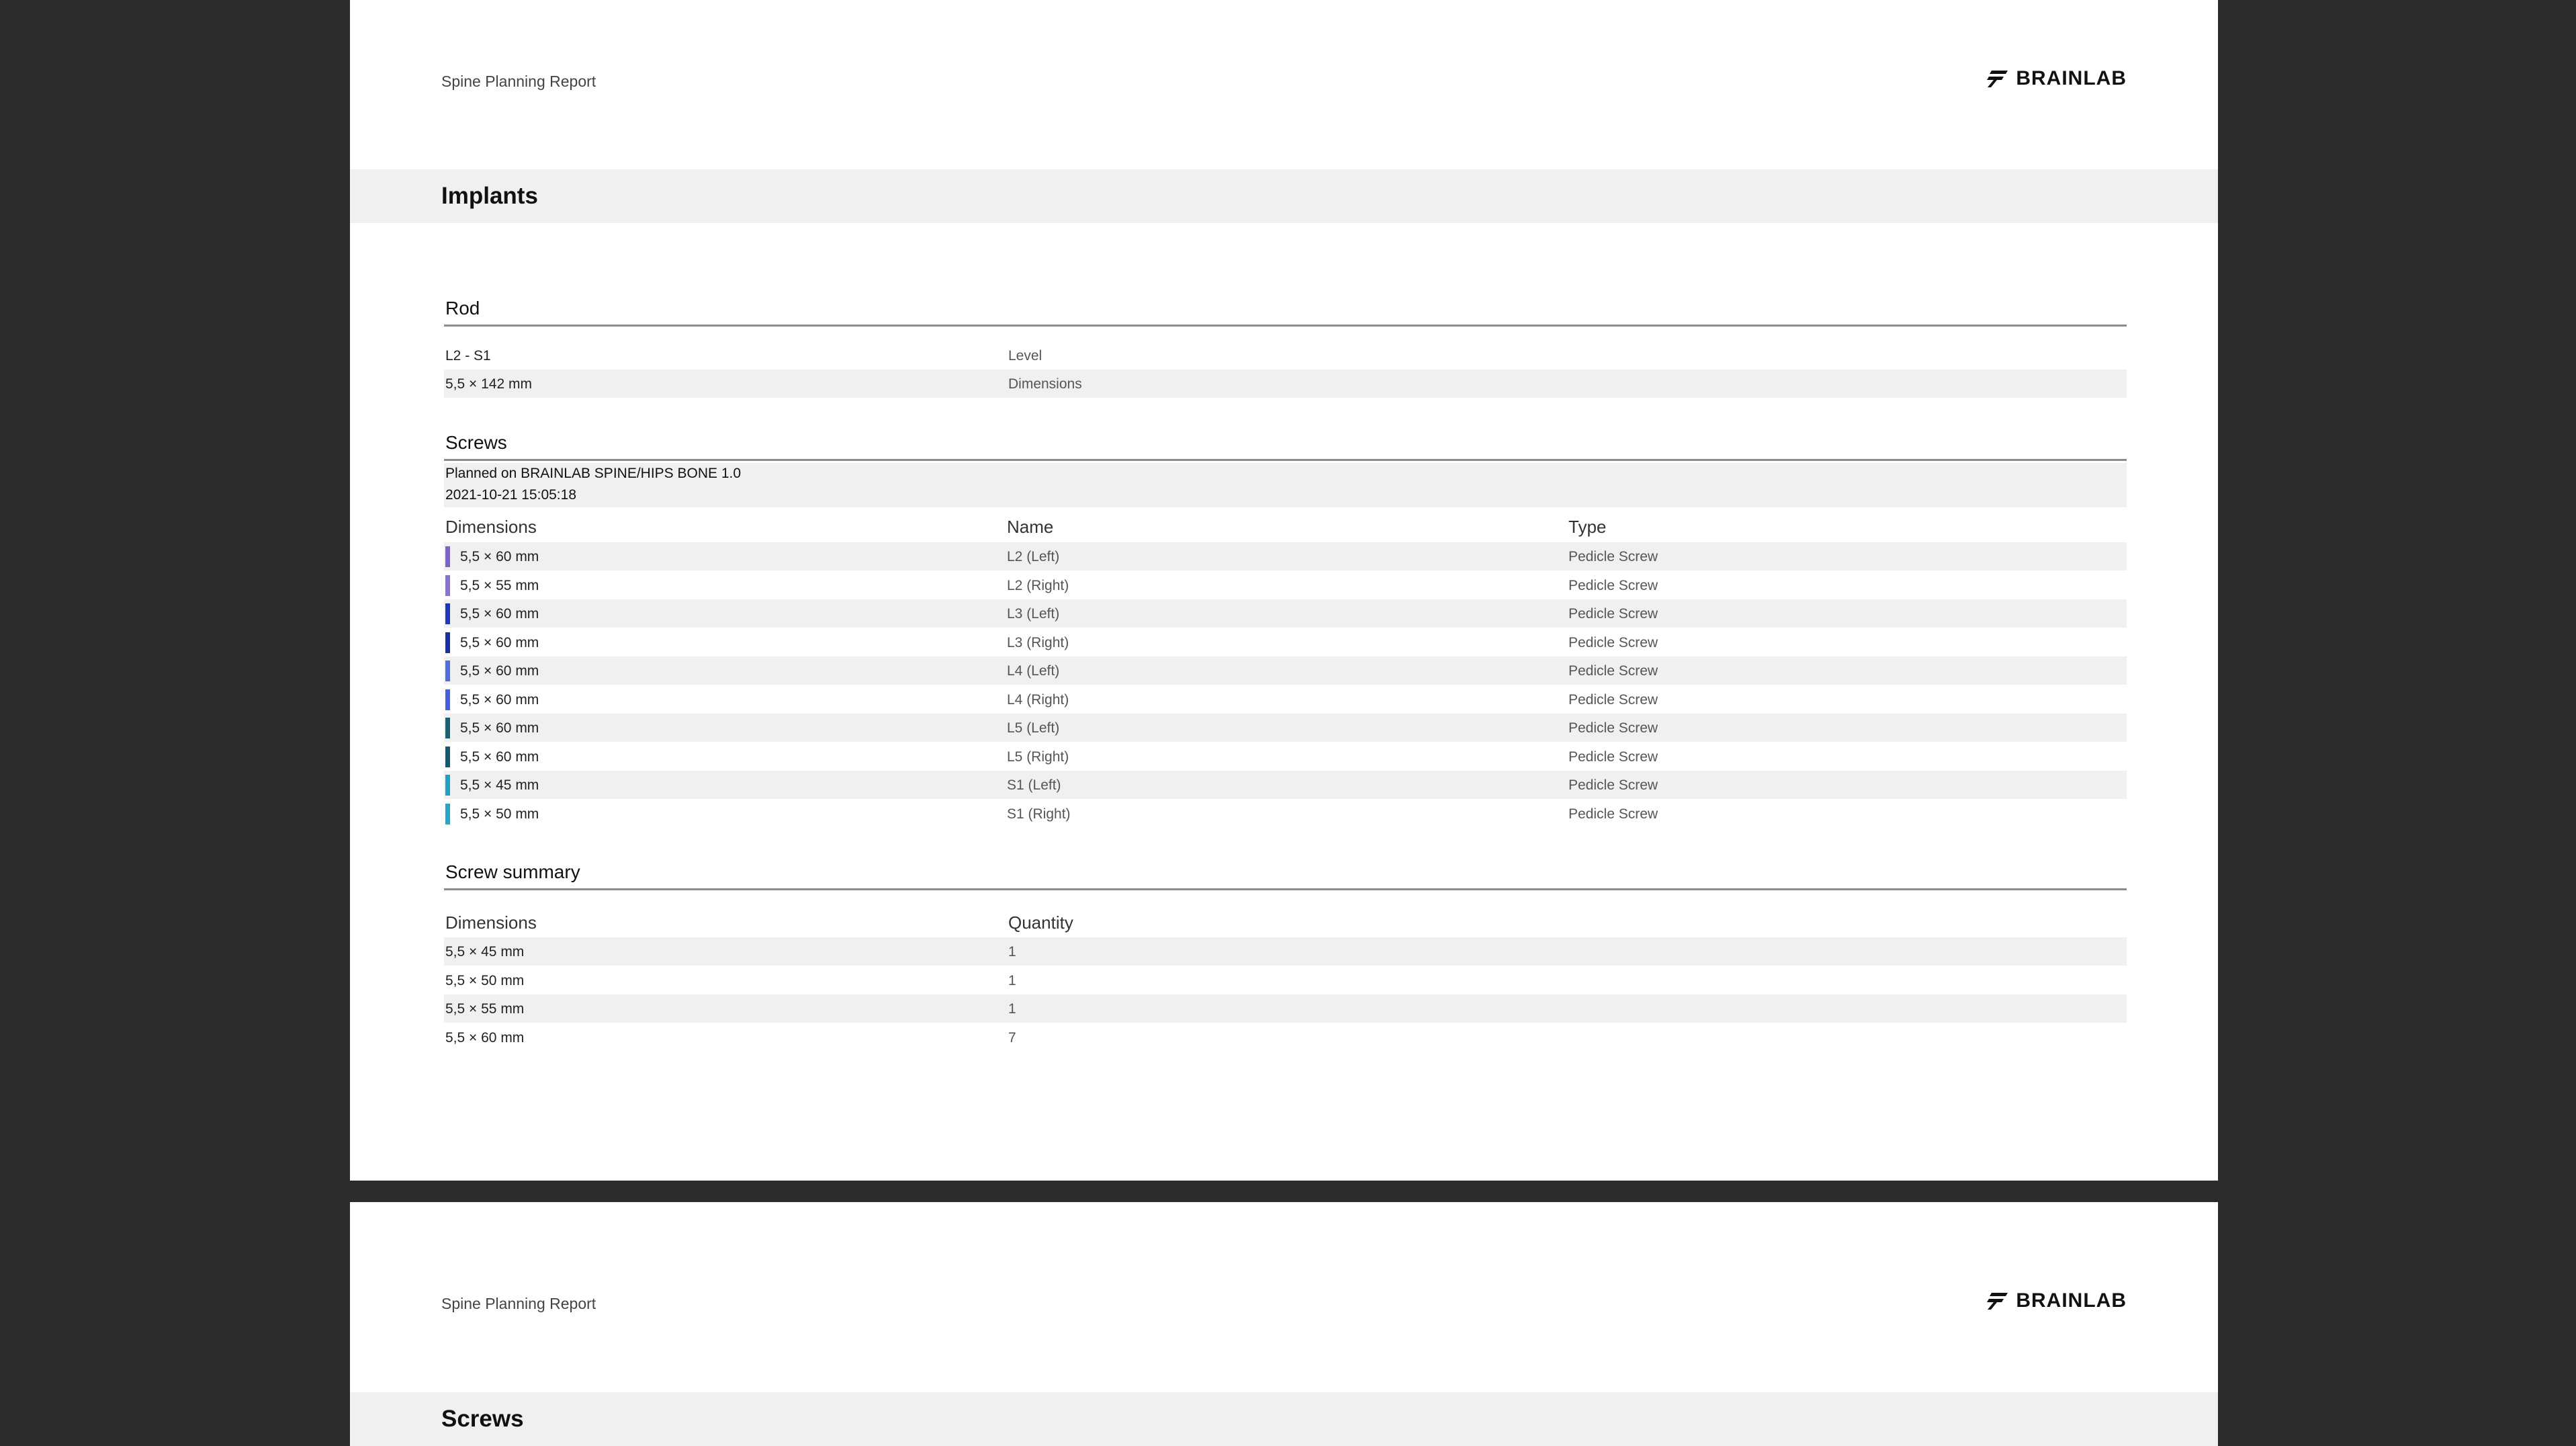 The height and width of the screenshot is (1446, 2576). What do you see at coordinates (500, 785) in the screenshot?
I see `screw-dimensions: 5,5 × 45 mm` at bounding box center [500, 785].